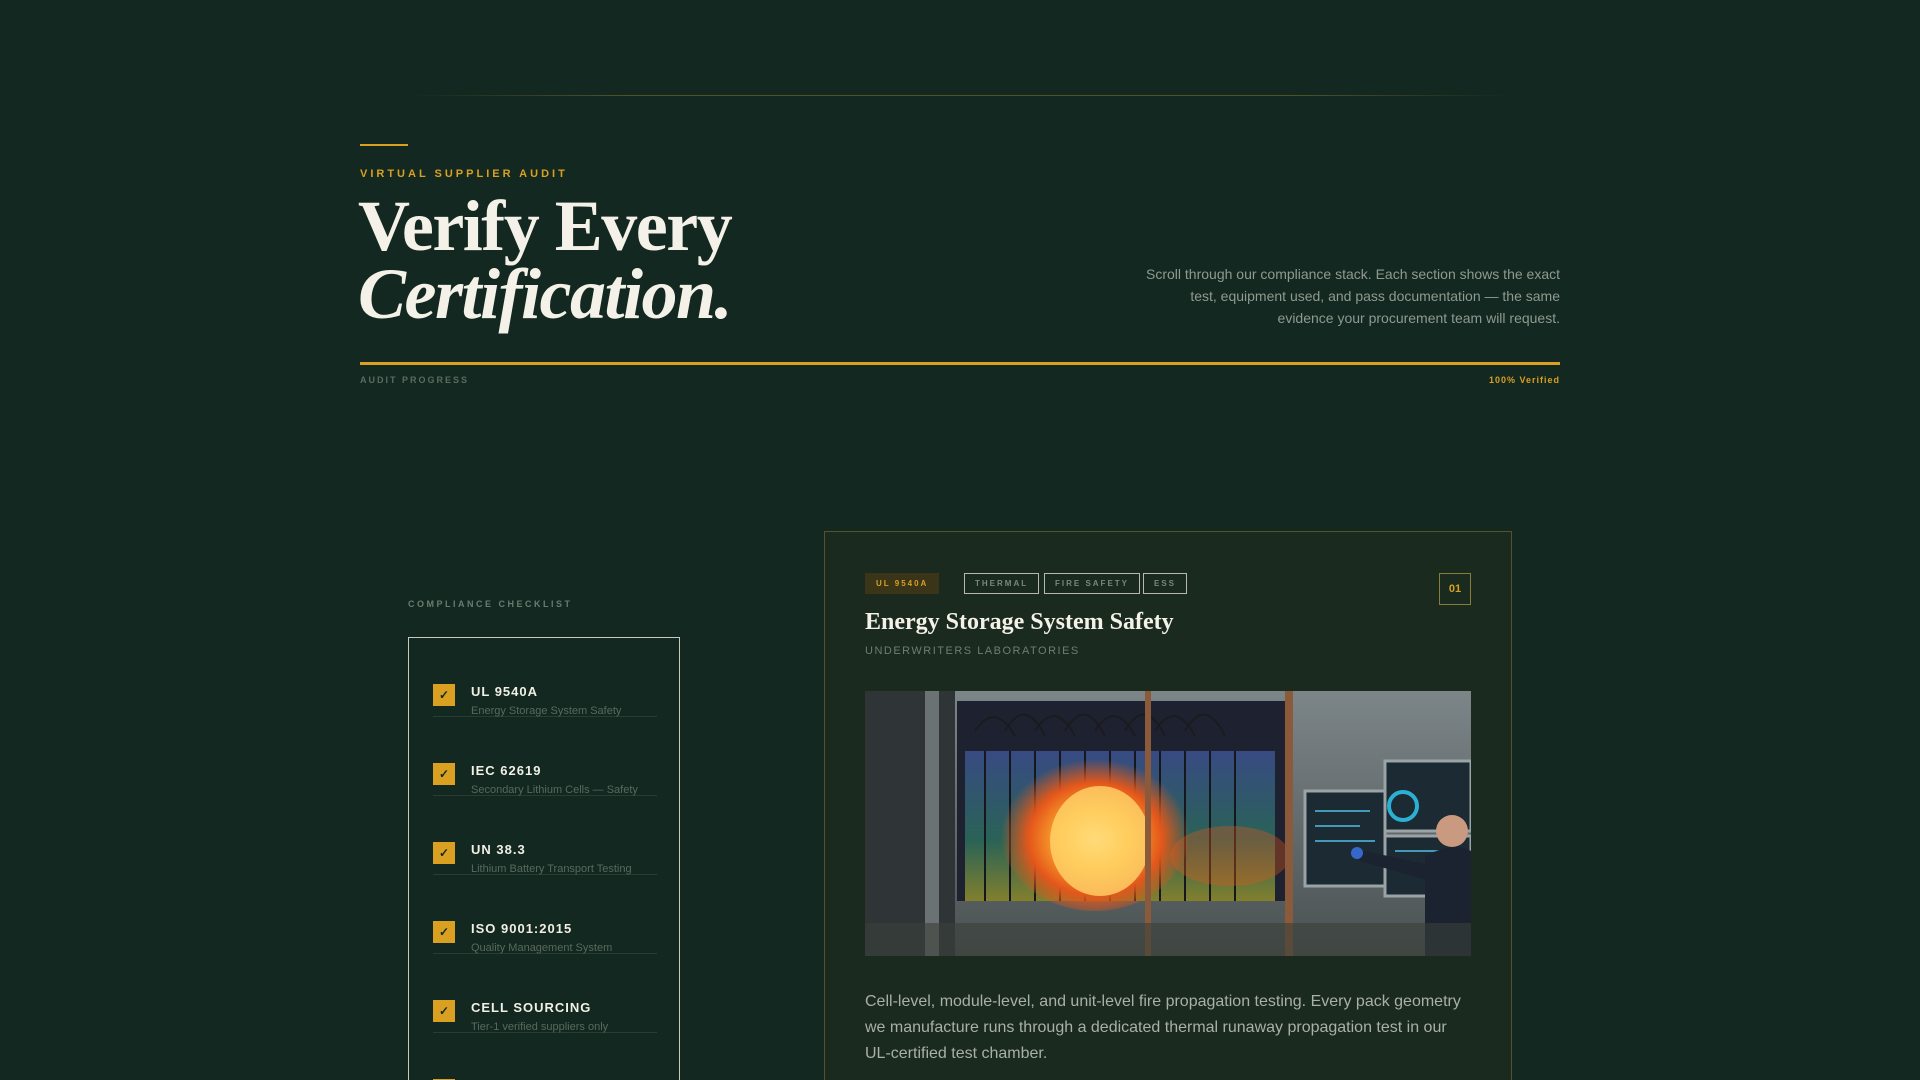 This screenshot has width=1920, height=1080. Describe the element at coordinates (540, 1027) in the screenshot. I see `checklist-item-subtitle: Tier-1 verified suppliers only` at that location.